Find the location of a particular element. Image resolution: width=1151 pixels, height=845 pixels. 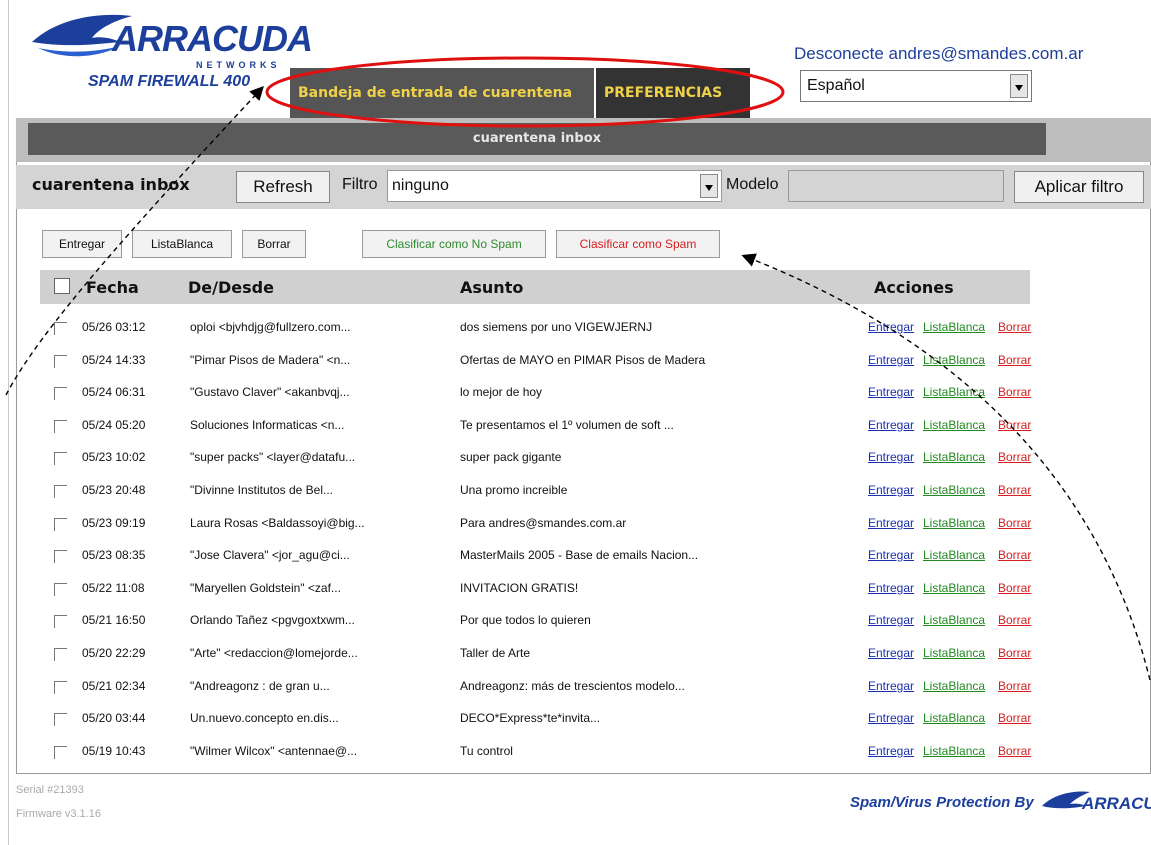

spam-button: Clasificar como Spam is located at coordinates (638, 244).